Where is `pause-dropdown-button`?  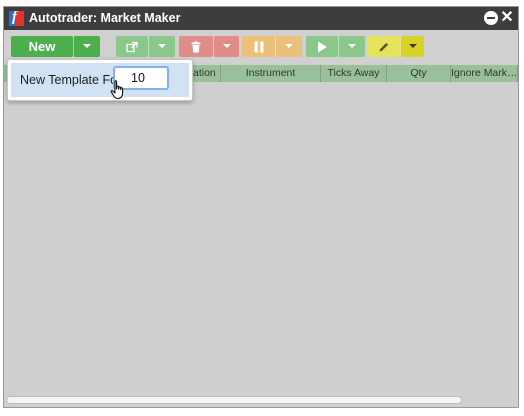 pause-dropdown-button is located at coordinates (288, 46).